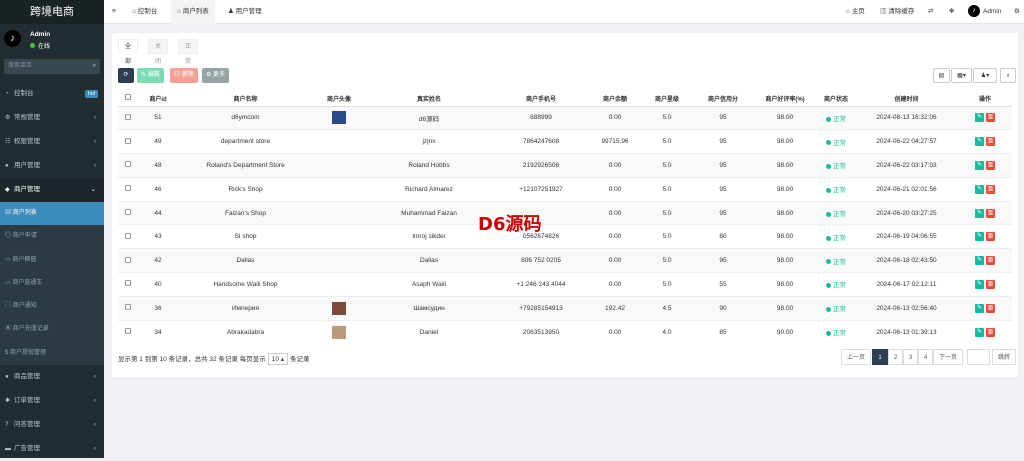 Image resolution: width=1024 pixels, height=461 pixels. I want to click on col-header-balance: 商户余额, so click(615, 99).